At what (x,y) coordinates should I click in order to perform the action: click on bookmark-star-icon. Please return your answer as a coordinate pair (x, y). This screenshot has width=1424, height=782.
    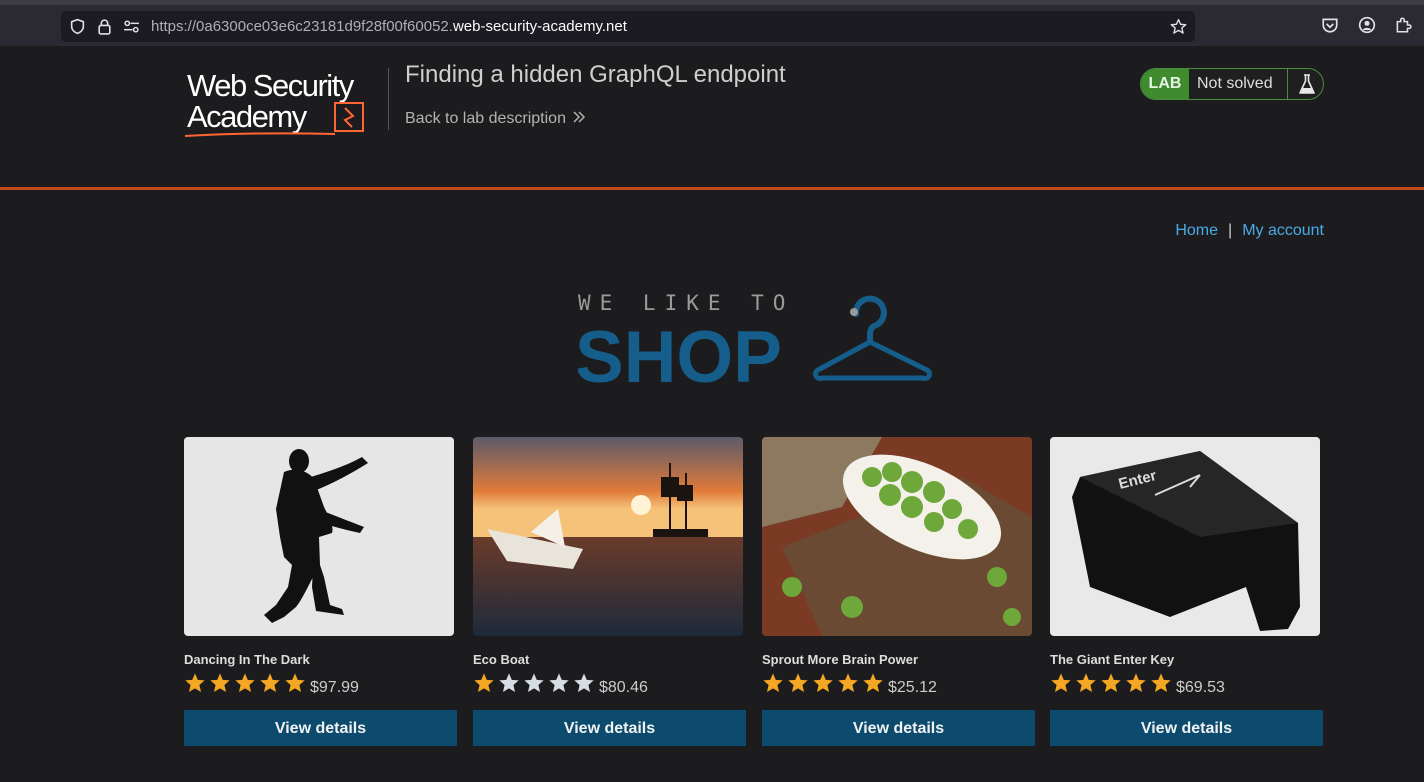
    Looking at the image, I should click on (1178, 26).